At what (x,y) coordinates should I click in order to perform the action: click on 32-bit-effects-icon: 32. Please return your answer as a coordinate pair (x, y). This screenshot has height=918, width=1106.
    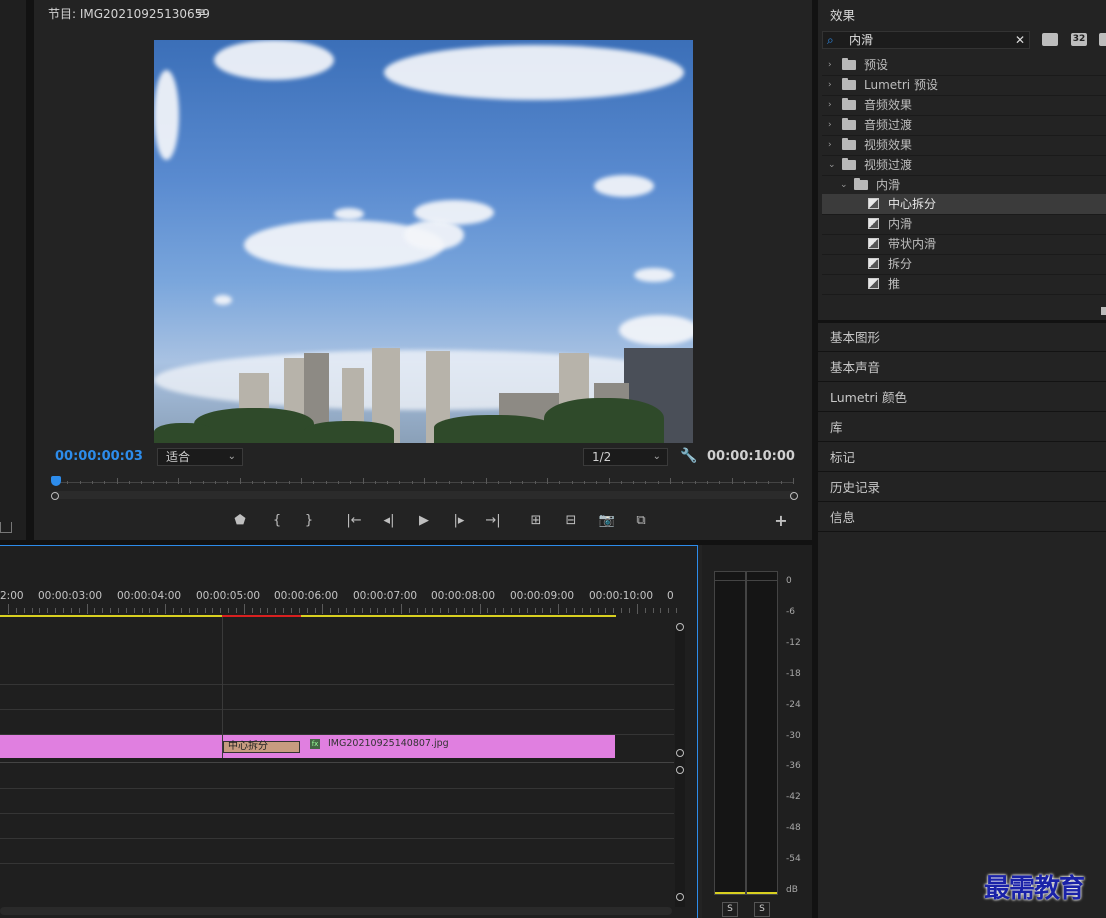
    Looking at the image, I should click on (1079, 39).